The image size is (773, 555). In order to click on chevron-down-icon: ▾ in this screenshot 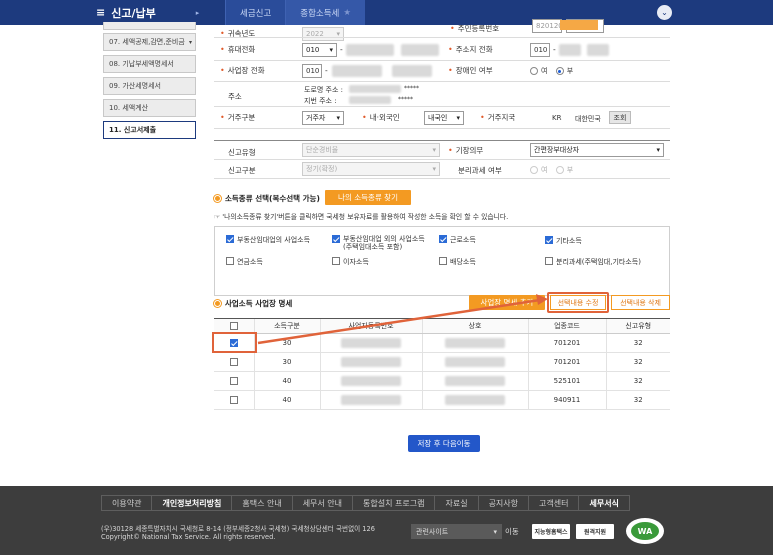, I will do `click(495, 531)`.